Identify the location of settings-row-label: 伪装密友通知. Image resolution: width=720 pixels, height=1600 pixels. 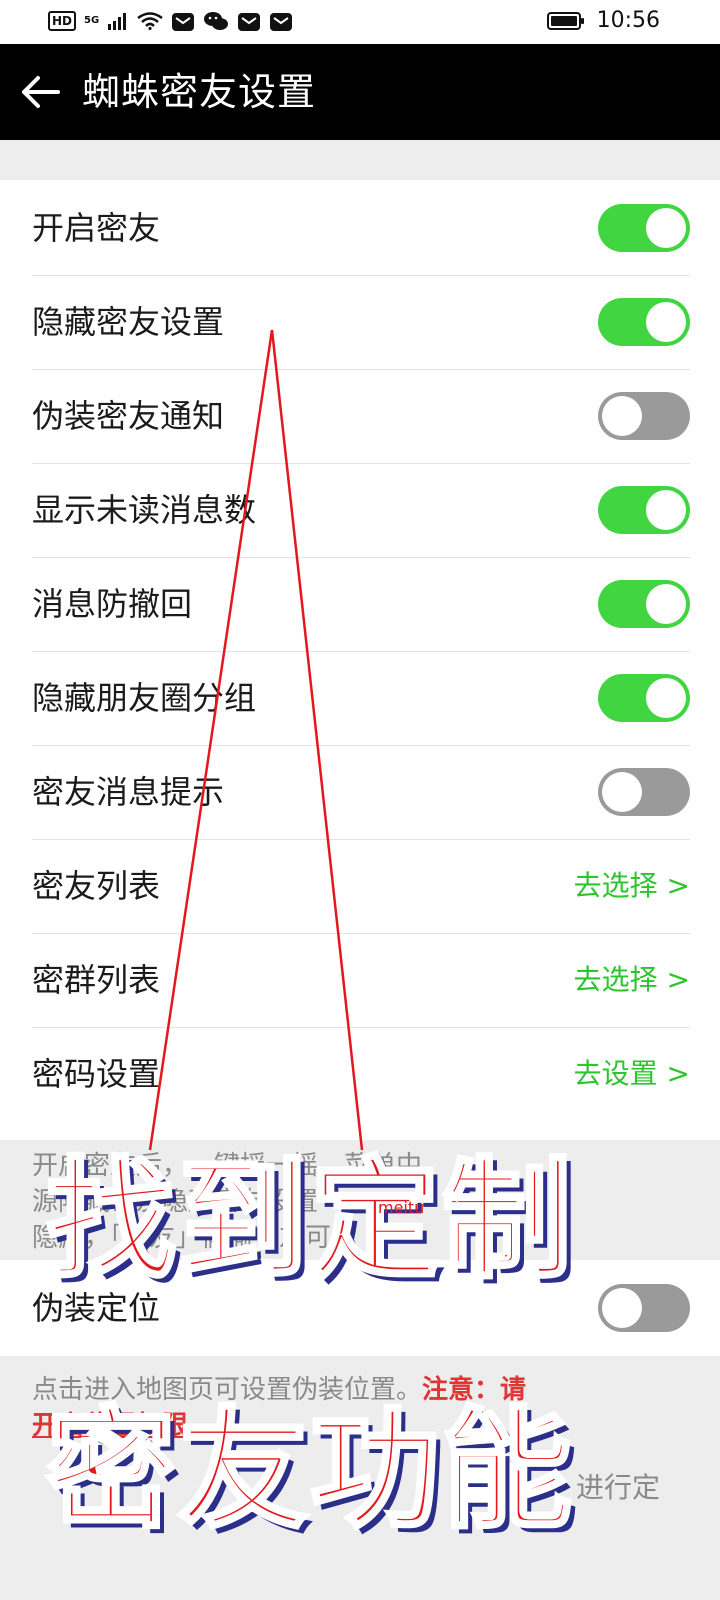
(128, 416).